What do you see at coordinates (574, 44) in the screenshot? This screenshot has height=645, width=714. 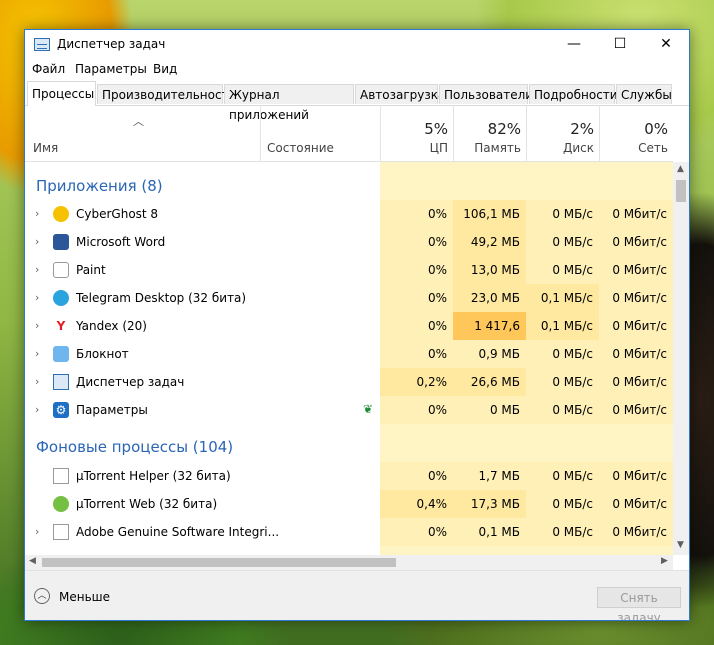 I see `minimize-button: —` at bounding box center [574, 44].